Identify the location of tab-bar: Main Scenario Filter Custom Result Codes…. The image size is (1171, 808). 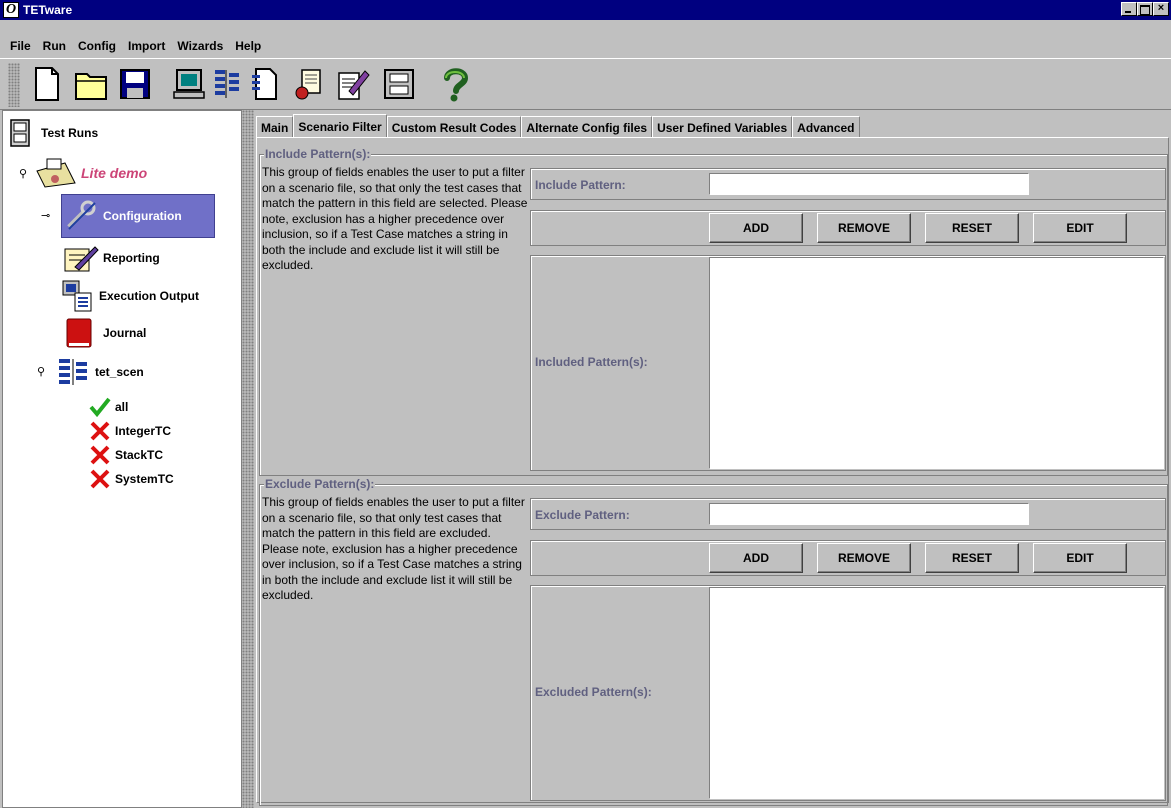
(558, 126).